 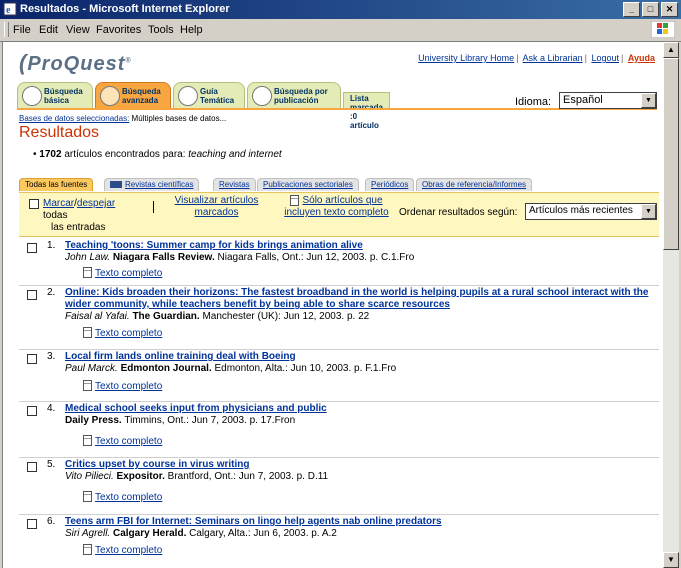 I want to click on tab-publication-search: Búsqueda por publicación, so click(x=294, y=95).